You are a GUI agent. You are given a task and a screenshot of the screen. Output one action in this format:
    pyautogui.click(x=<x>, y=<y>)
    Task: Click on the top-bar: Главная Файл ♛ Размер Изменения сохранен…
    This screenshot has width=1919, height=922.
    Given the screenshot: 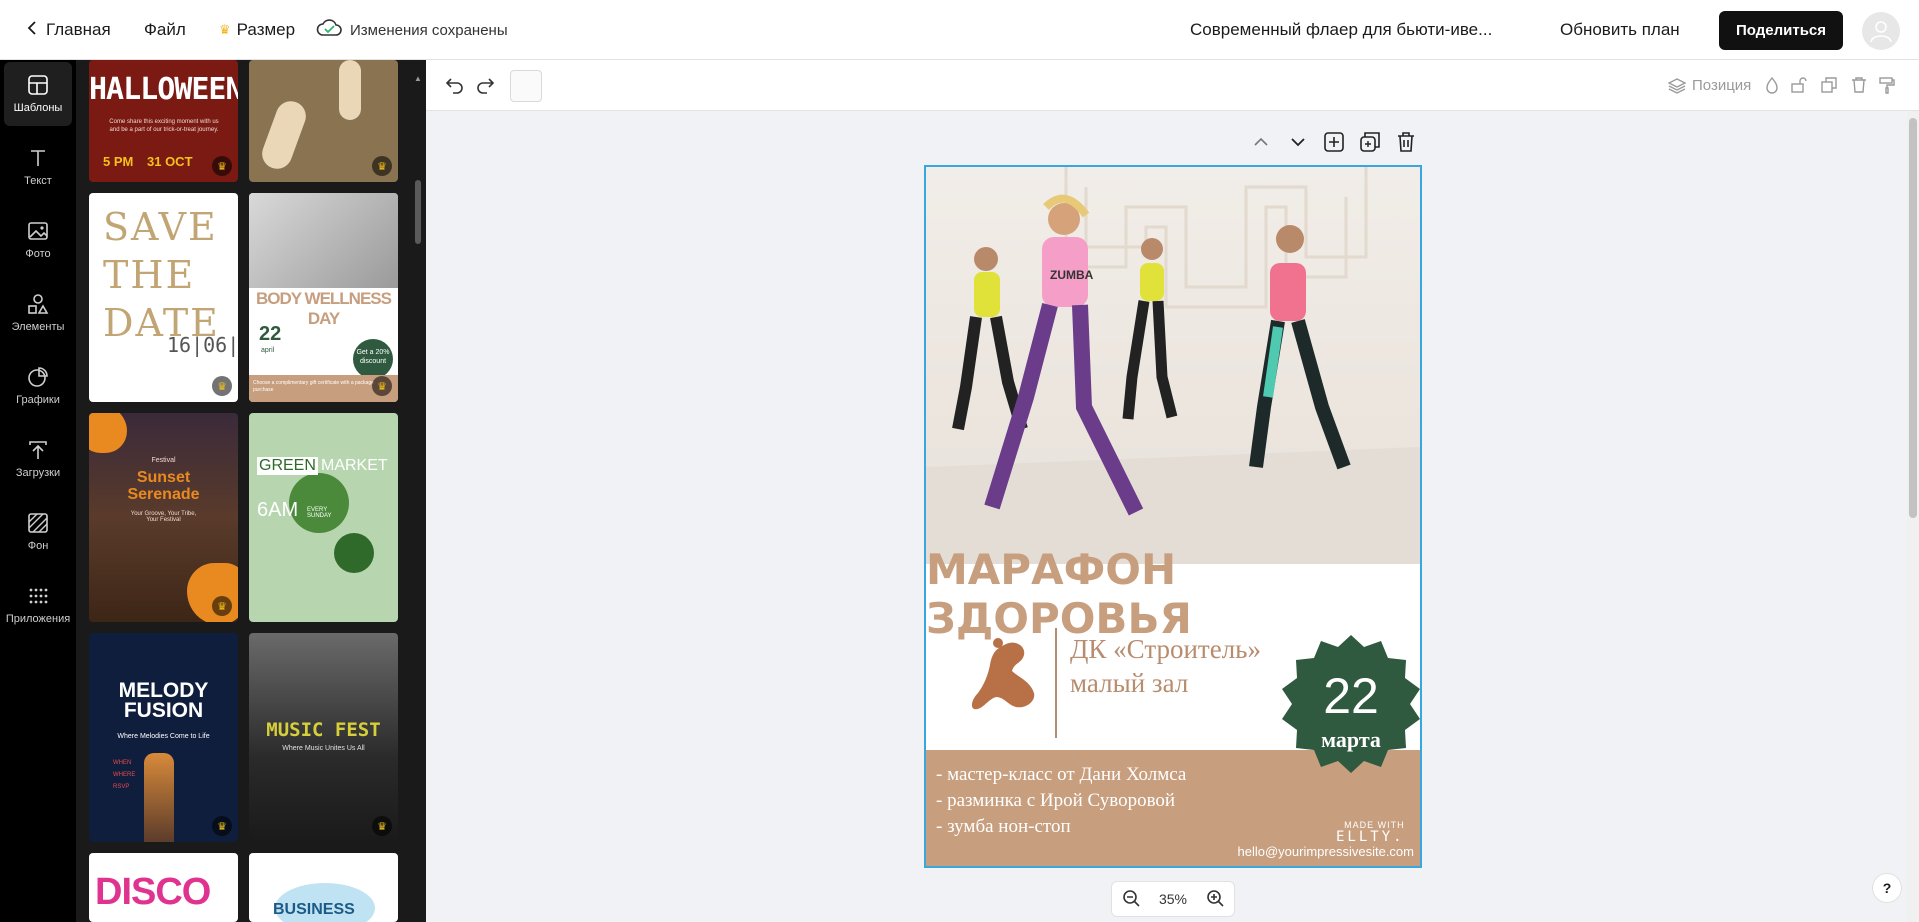 What is the action you would take?
    pyautogui.click(x=959, y=30)
    